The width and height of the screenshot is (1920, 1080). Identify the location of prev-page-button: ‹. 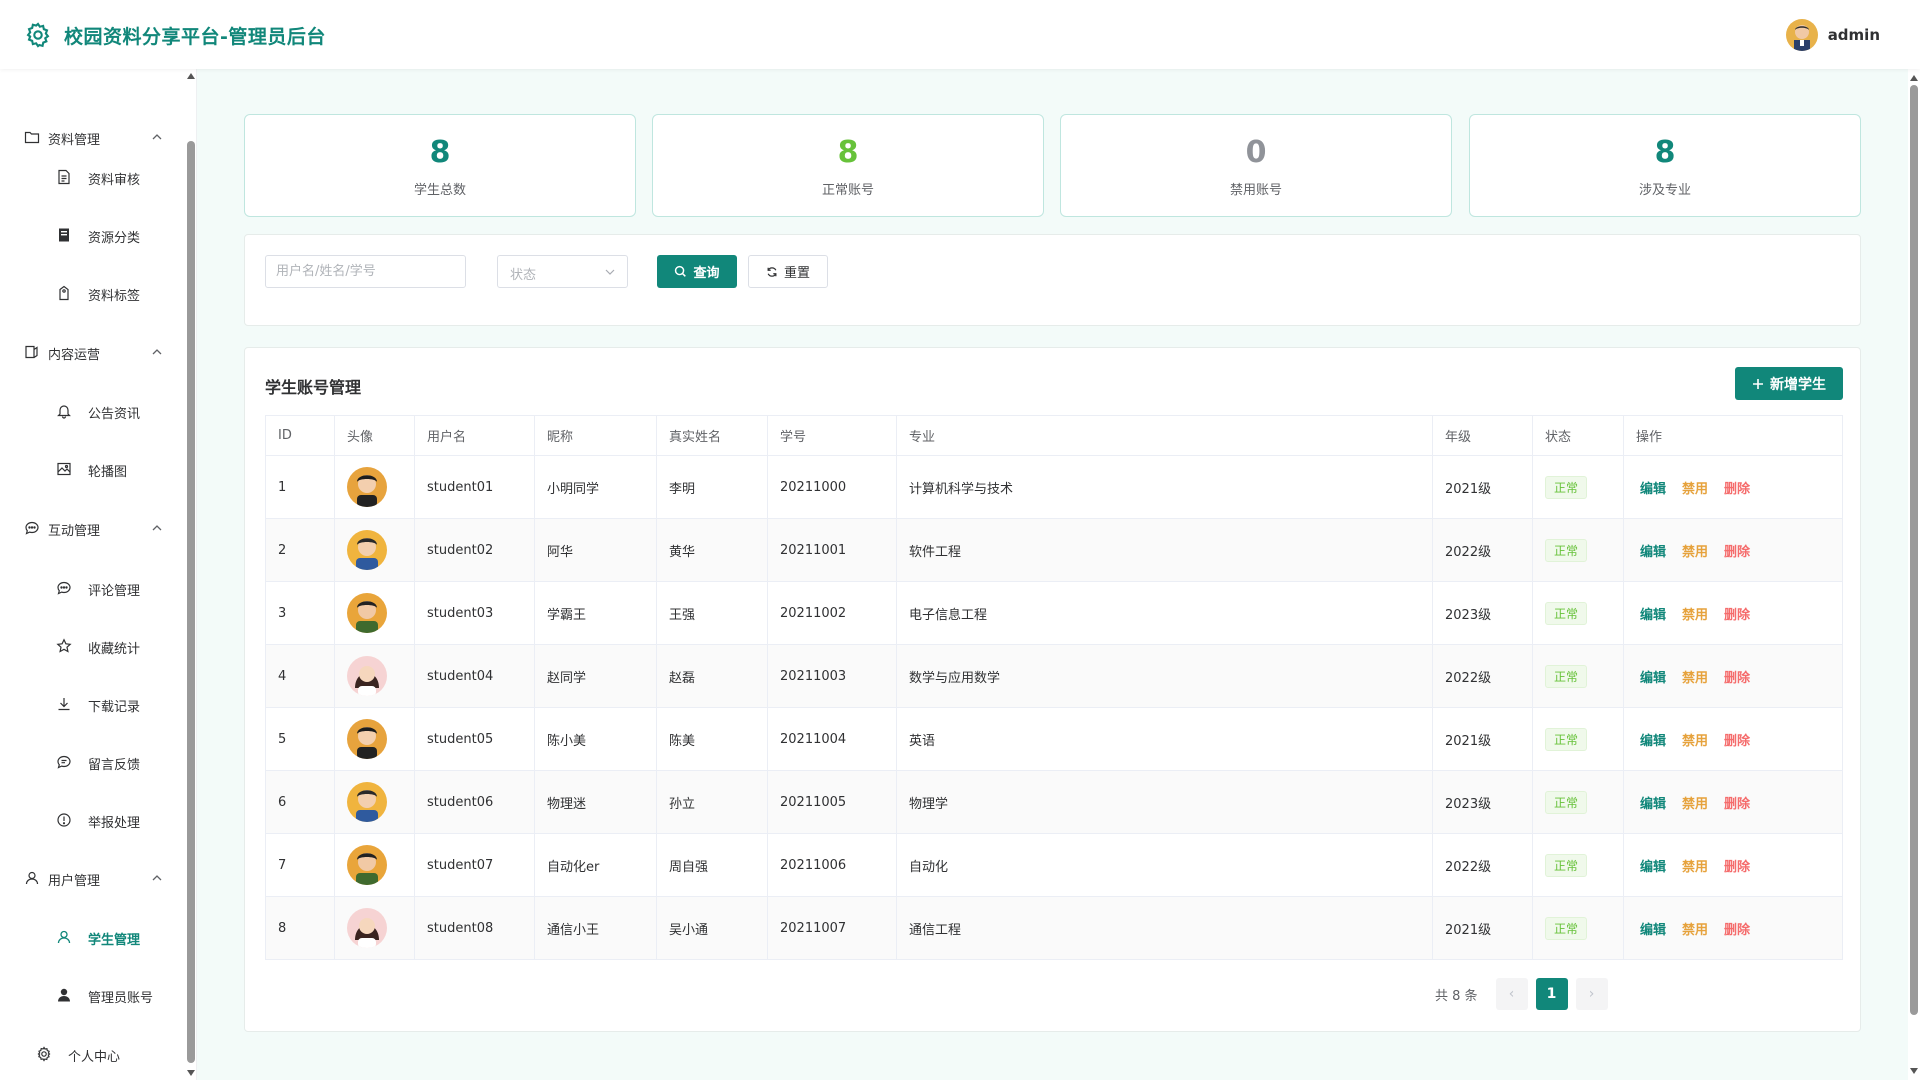
(1511, 994).